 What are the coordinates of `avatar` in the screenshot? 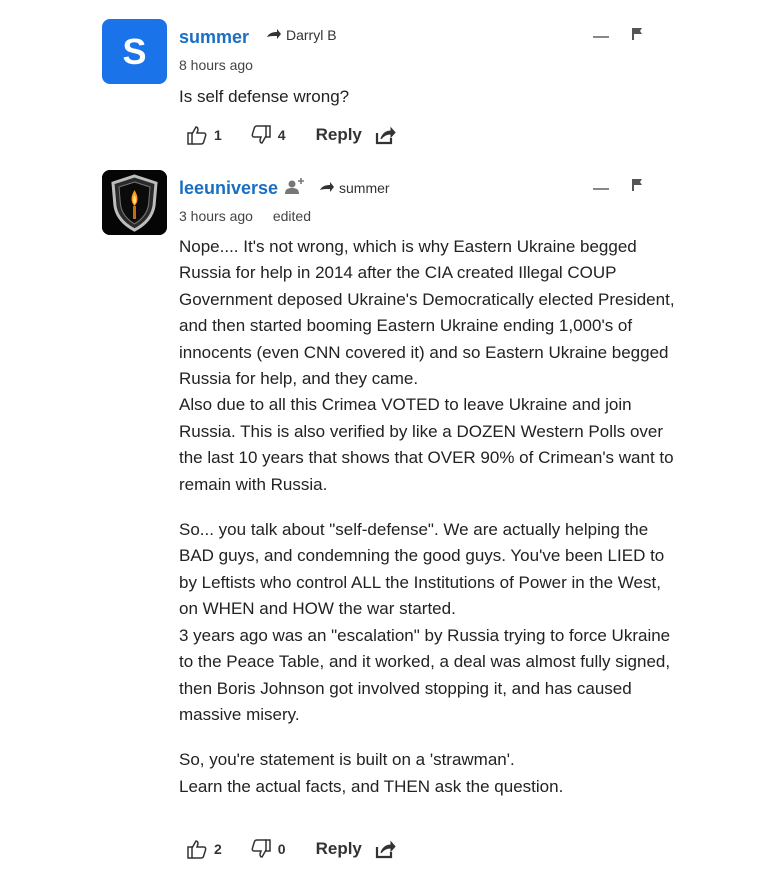 It's located at (134, 202).